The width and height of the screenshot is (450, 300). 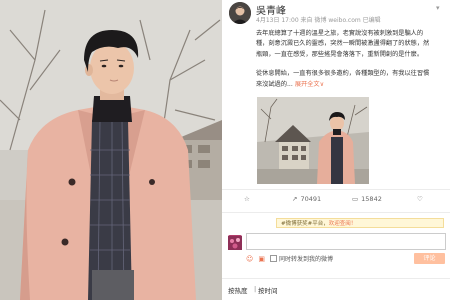 What do you see at coordinates (238, 290) in the screenshot?
I see `tab-by-hot: 按热度` at bounding box center [238, 290].